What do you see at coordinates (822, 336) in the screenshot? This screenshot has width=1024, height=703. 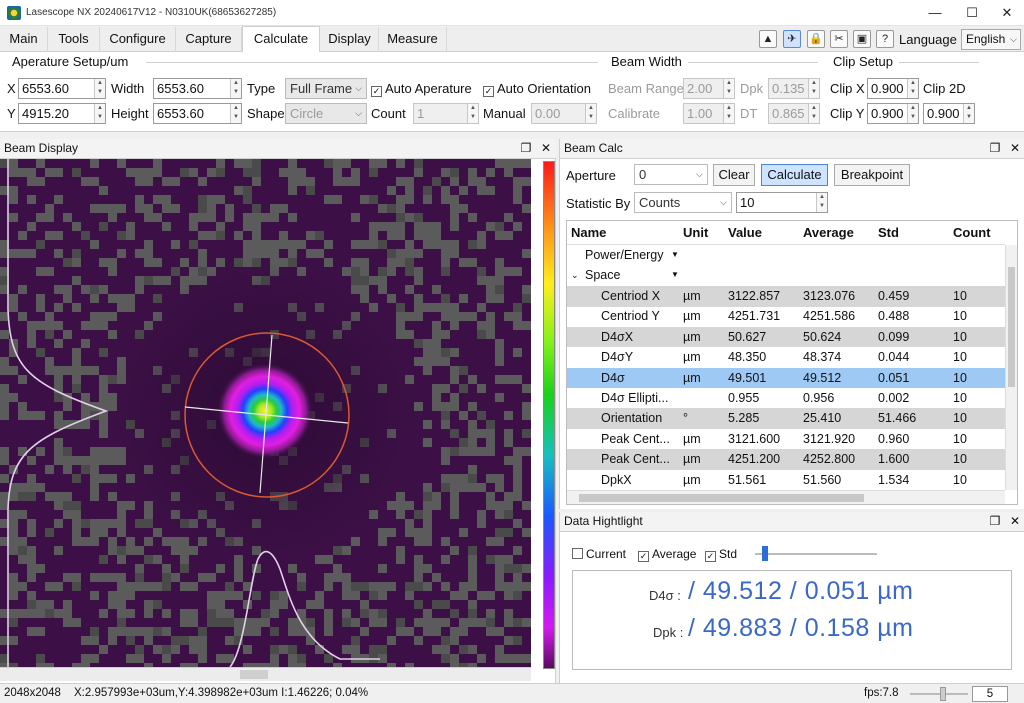 I see `cell-average: 50.624` at bounding box center [822, 336].